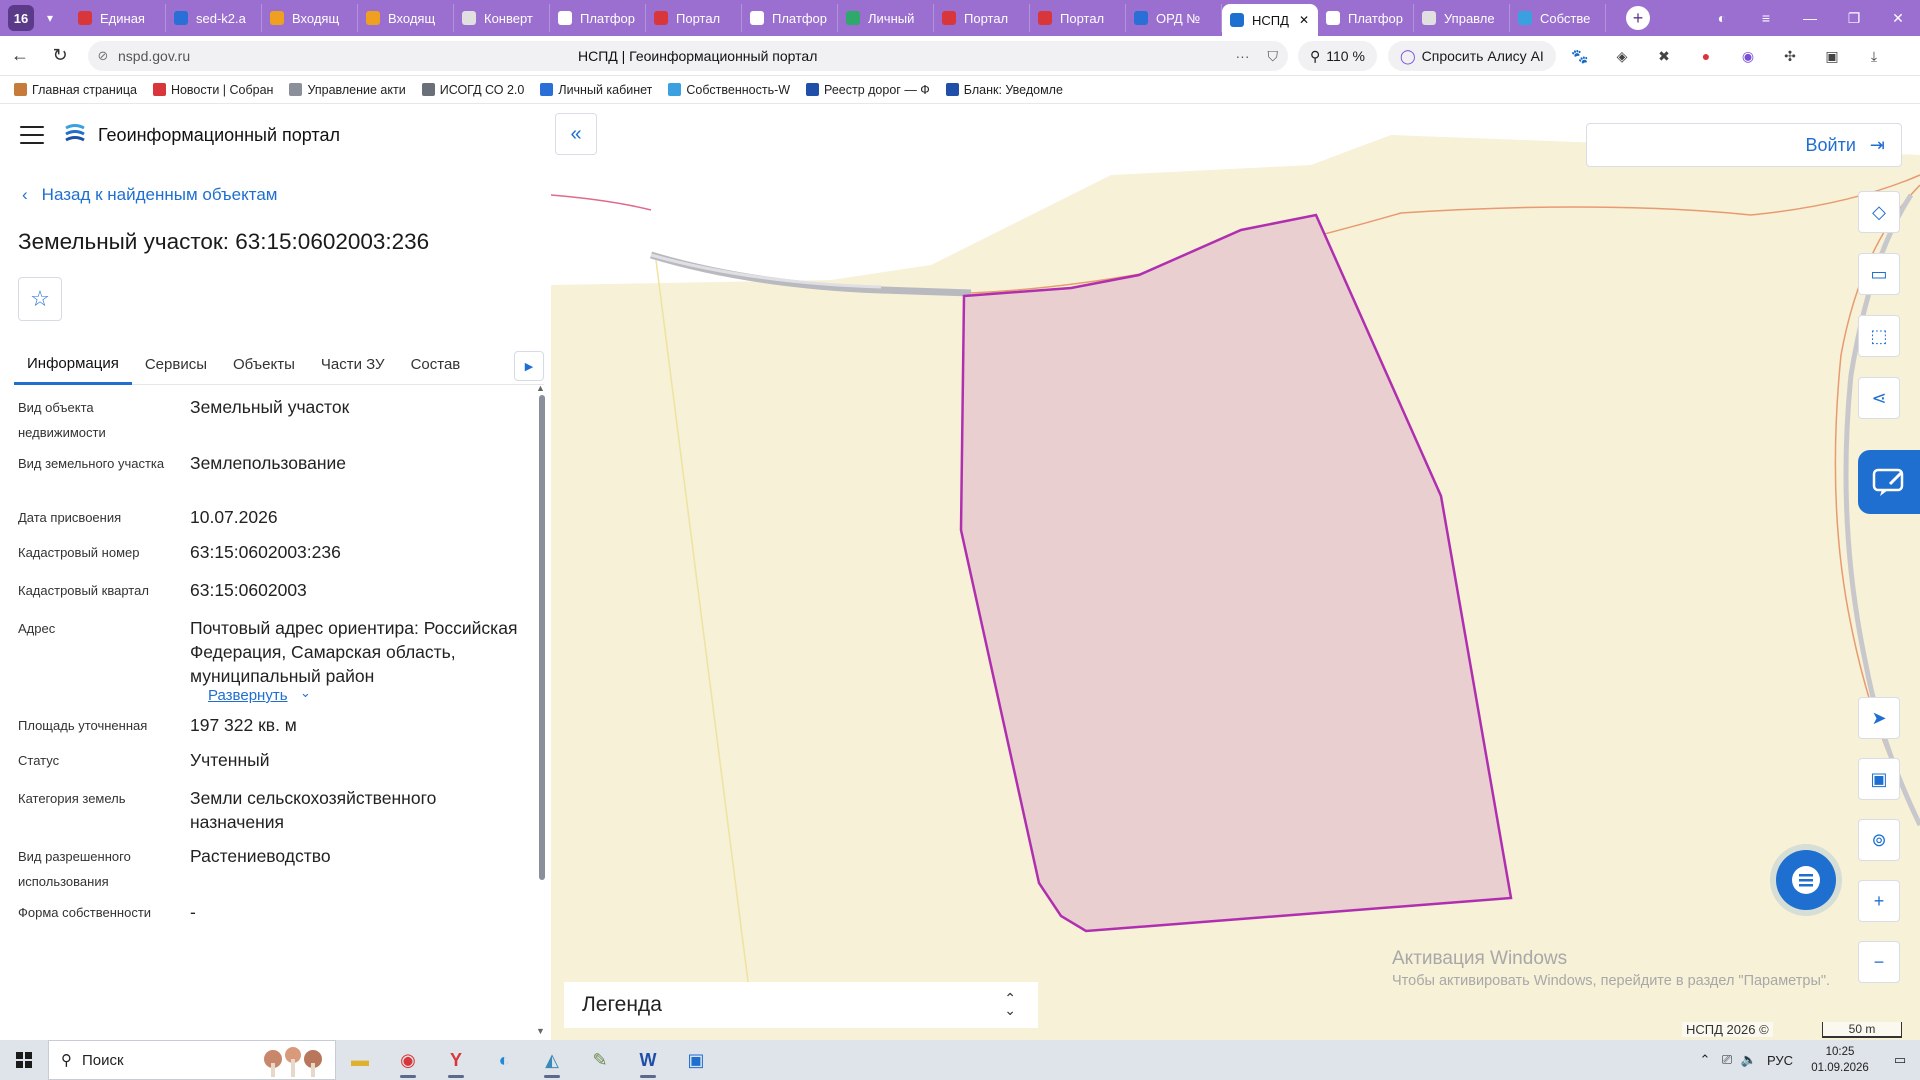 This screenshot has height=1080, width=1920. I want to click on panel-scrollbar, so click(542, 637).